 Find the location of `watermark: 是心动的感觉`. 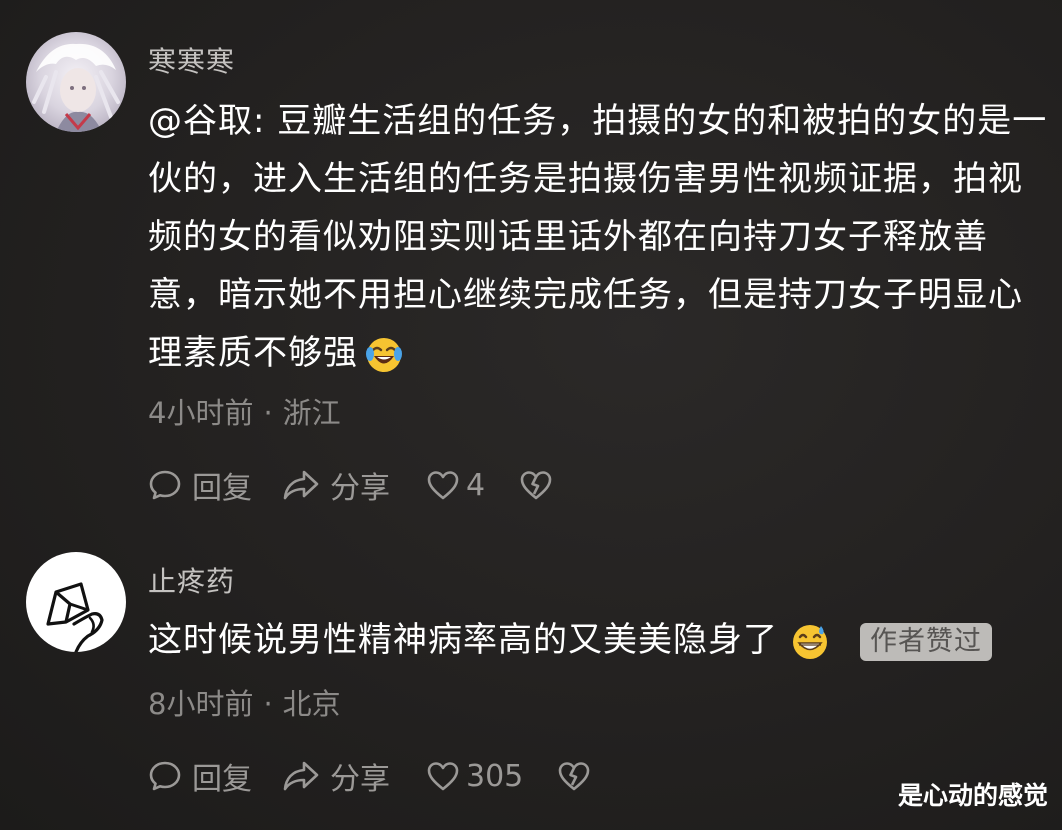

watermark: 是心动的感觉 is located at coordinates (972, 795).